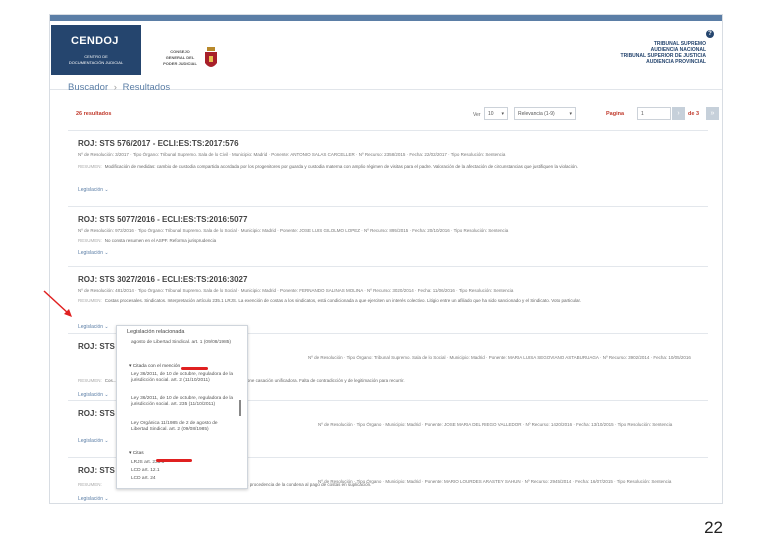 The image size is (780, 540). What do you see at coordinates (154, 366) in the screenshot?
I see `cited-section-toggle: ▾ Citada con el mención` at bounding box center [154, 366].